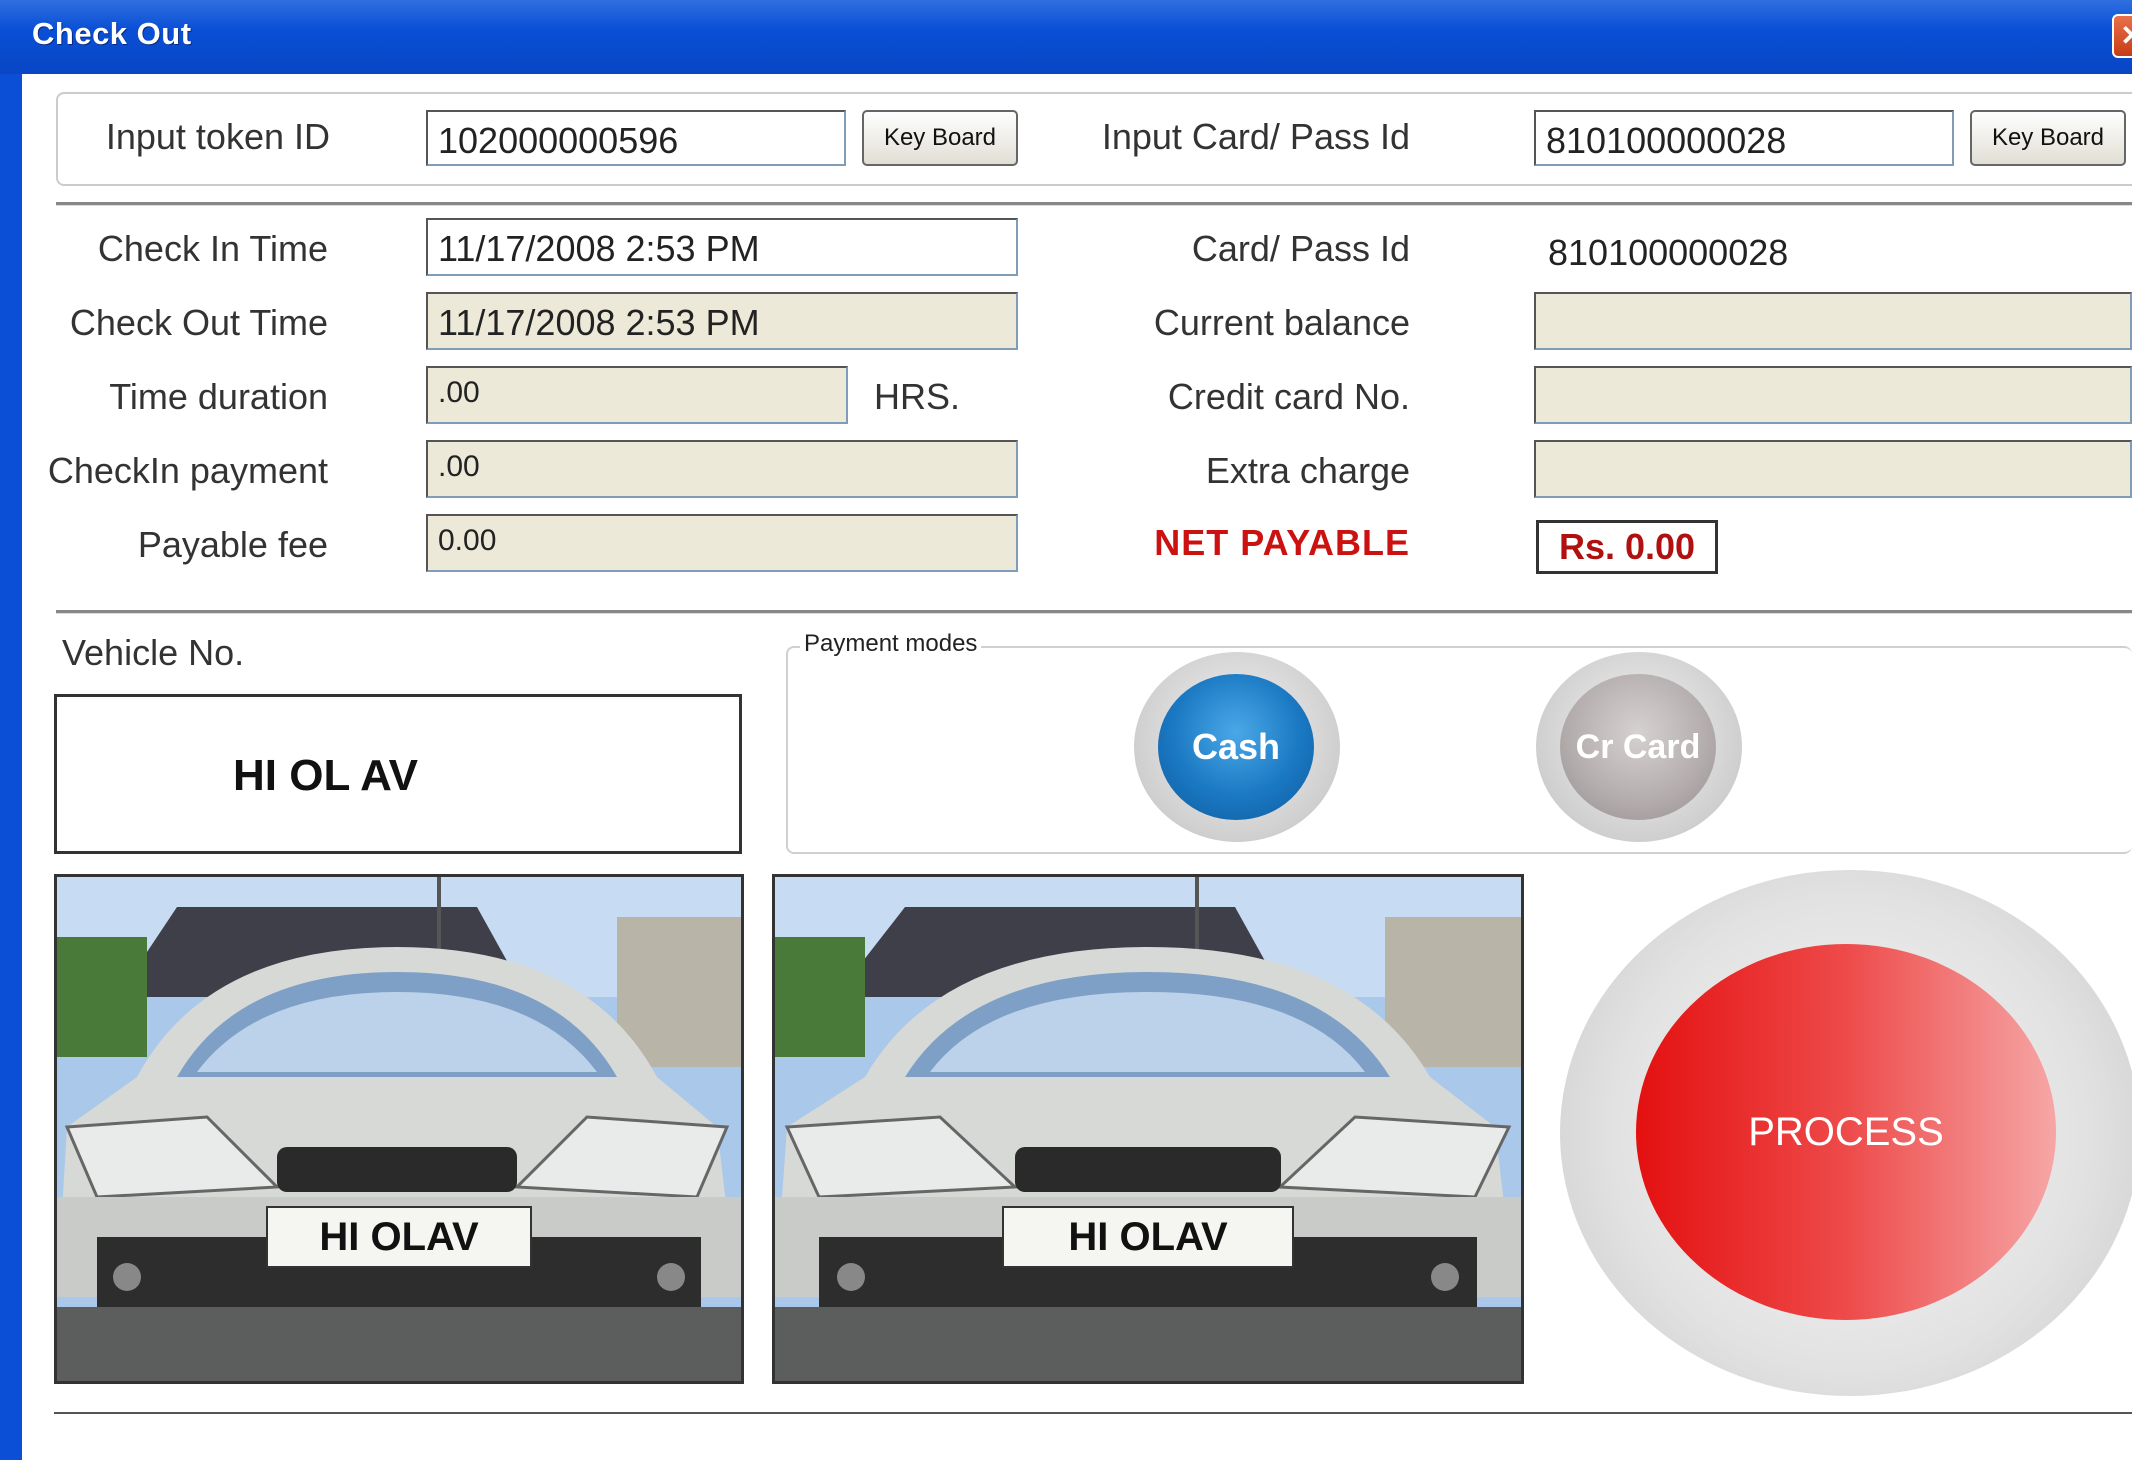 The image size is (2132, 1460). What do you see at coordinates (1066, 37) in the screenshot?
I see `title-bar: Check Out` at bounding box center [1066, 37].